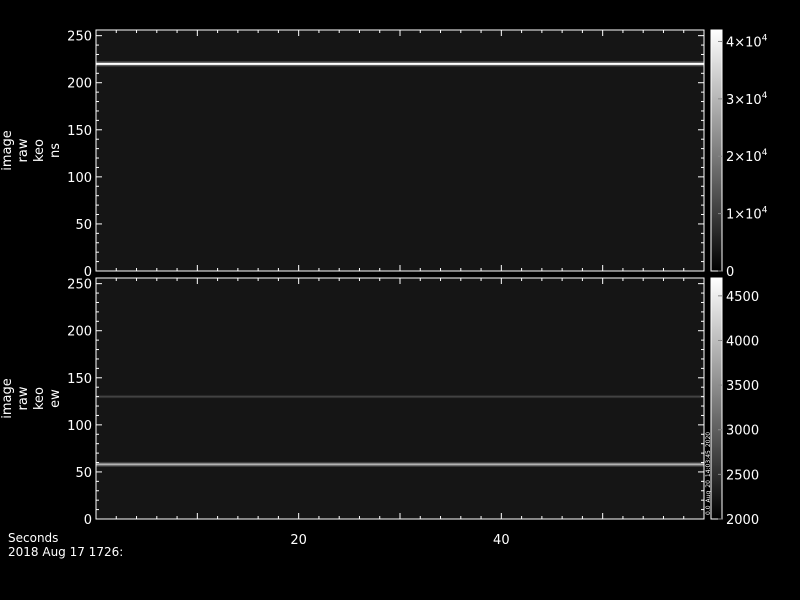 Image resolution: width=800 pixels, height=600 pixels. I want to click on colorbar-tick-label: 0, so click(730, 272).